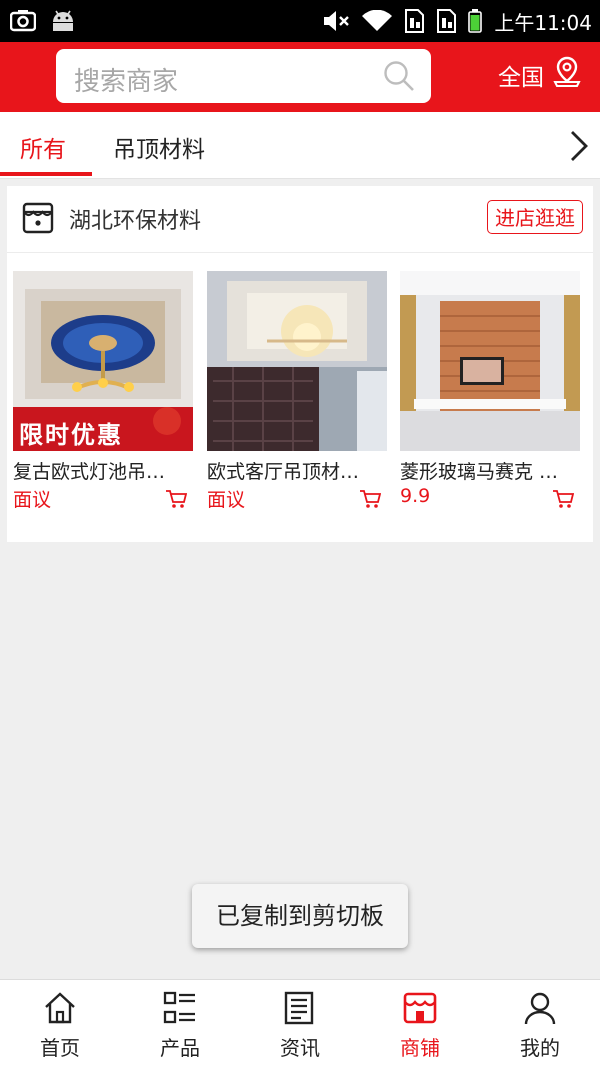 This screenshot has width=600, height=1068. What do you see at coordinates (60, 1048) in the screenshot?
I see `nav-label: 首页` at bounding box center [60, 1048].